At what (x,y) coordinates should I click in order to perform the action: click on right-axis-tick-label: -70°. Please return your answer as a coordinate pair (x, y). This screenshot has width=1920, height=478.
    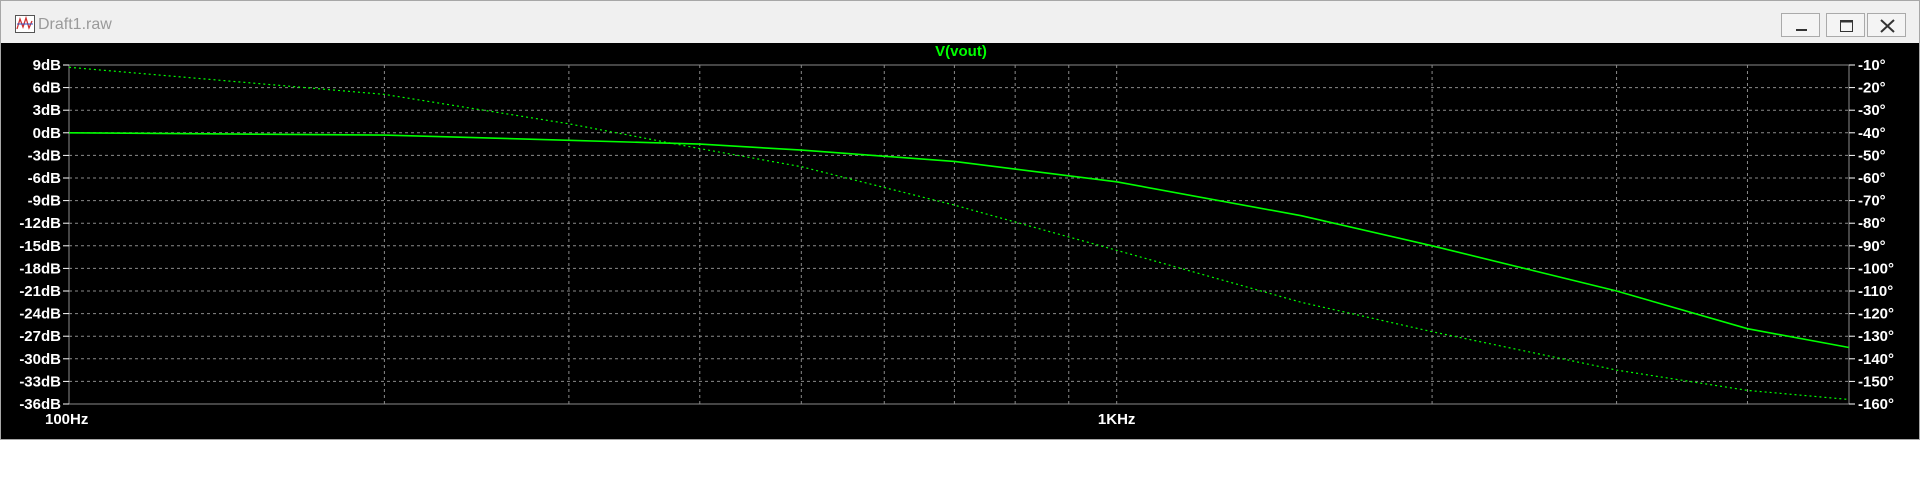
    Looking at the image, I should click on (1872, 201).